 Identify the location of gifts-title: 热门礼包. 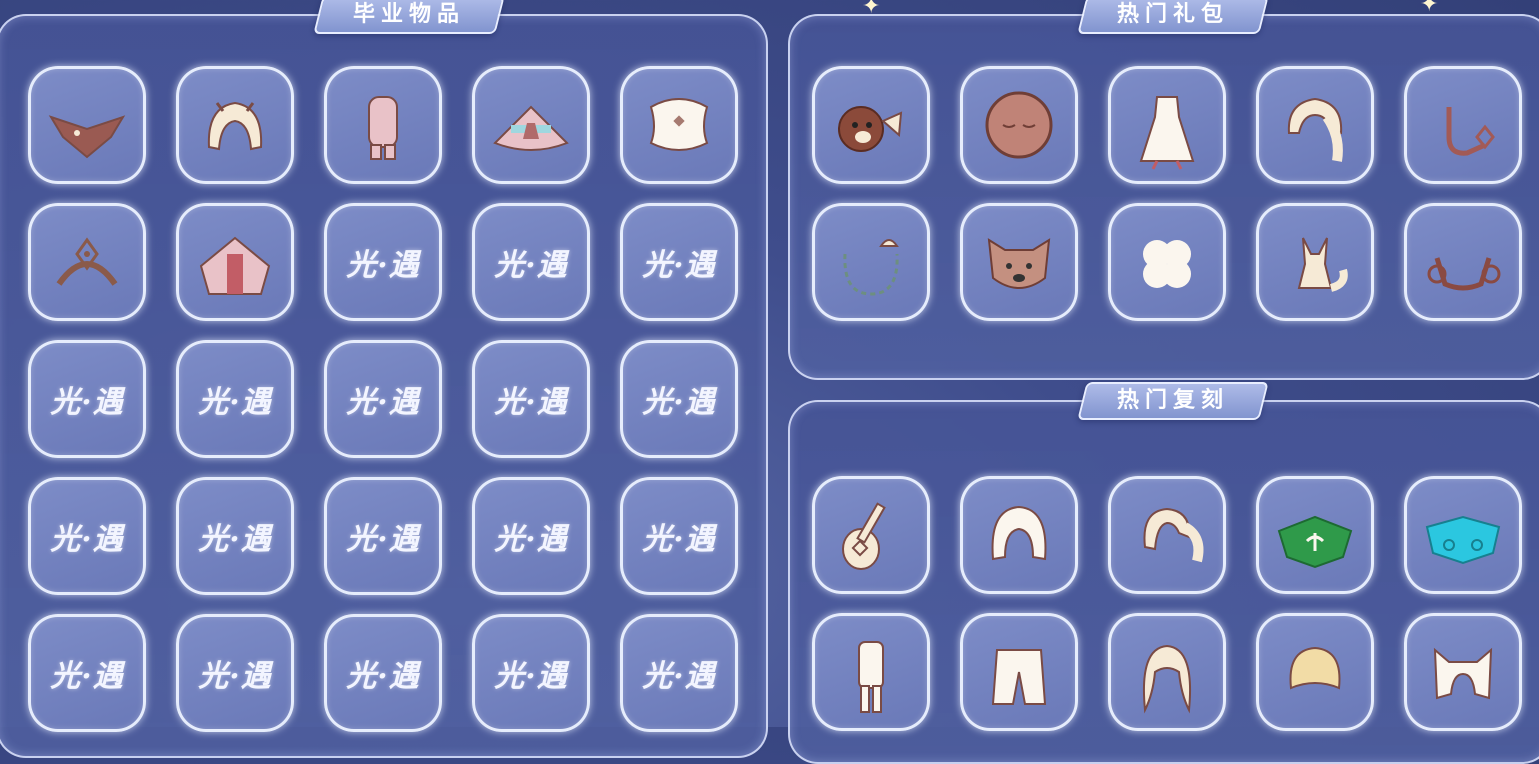
(1172, 14).